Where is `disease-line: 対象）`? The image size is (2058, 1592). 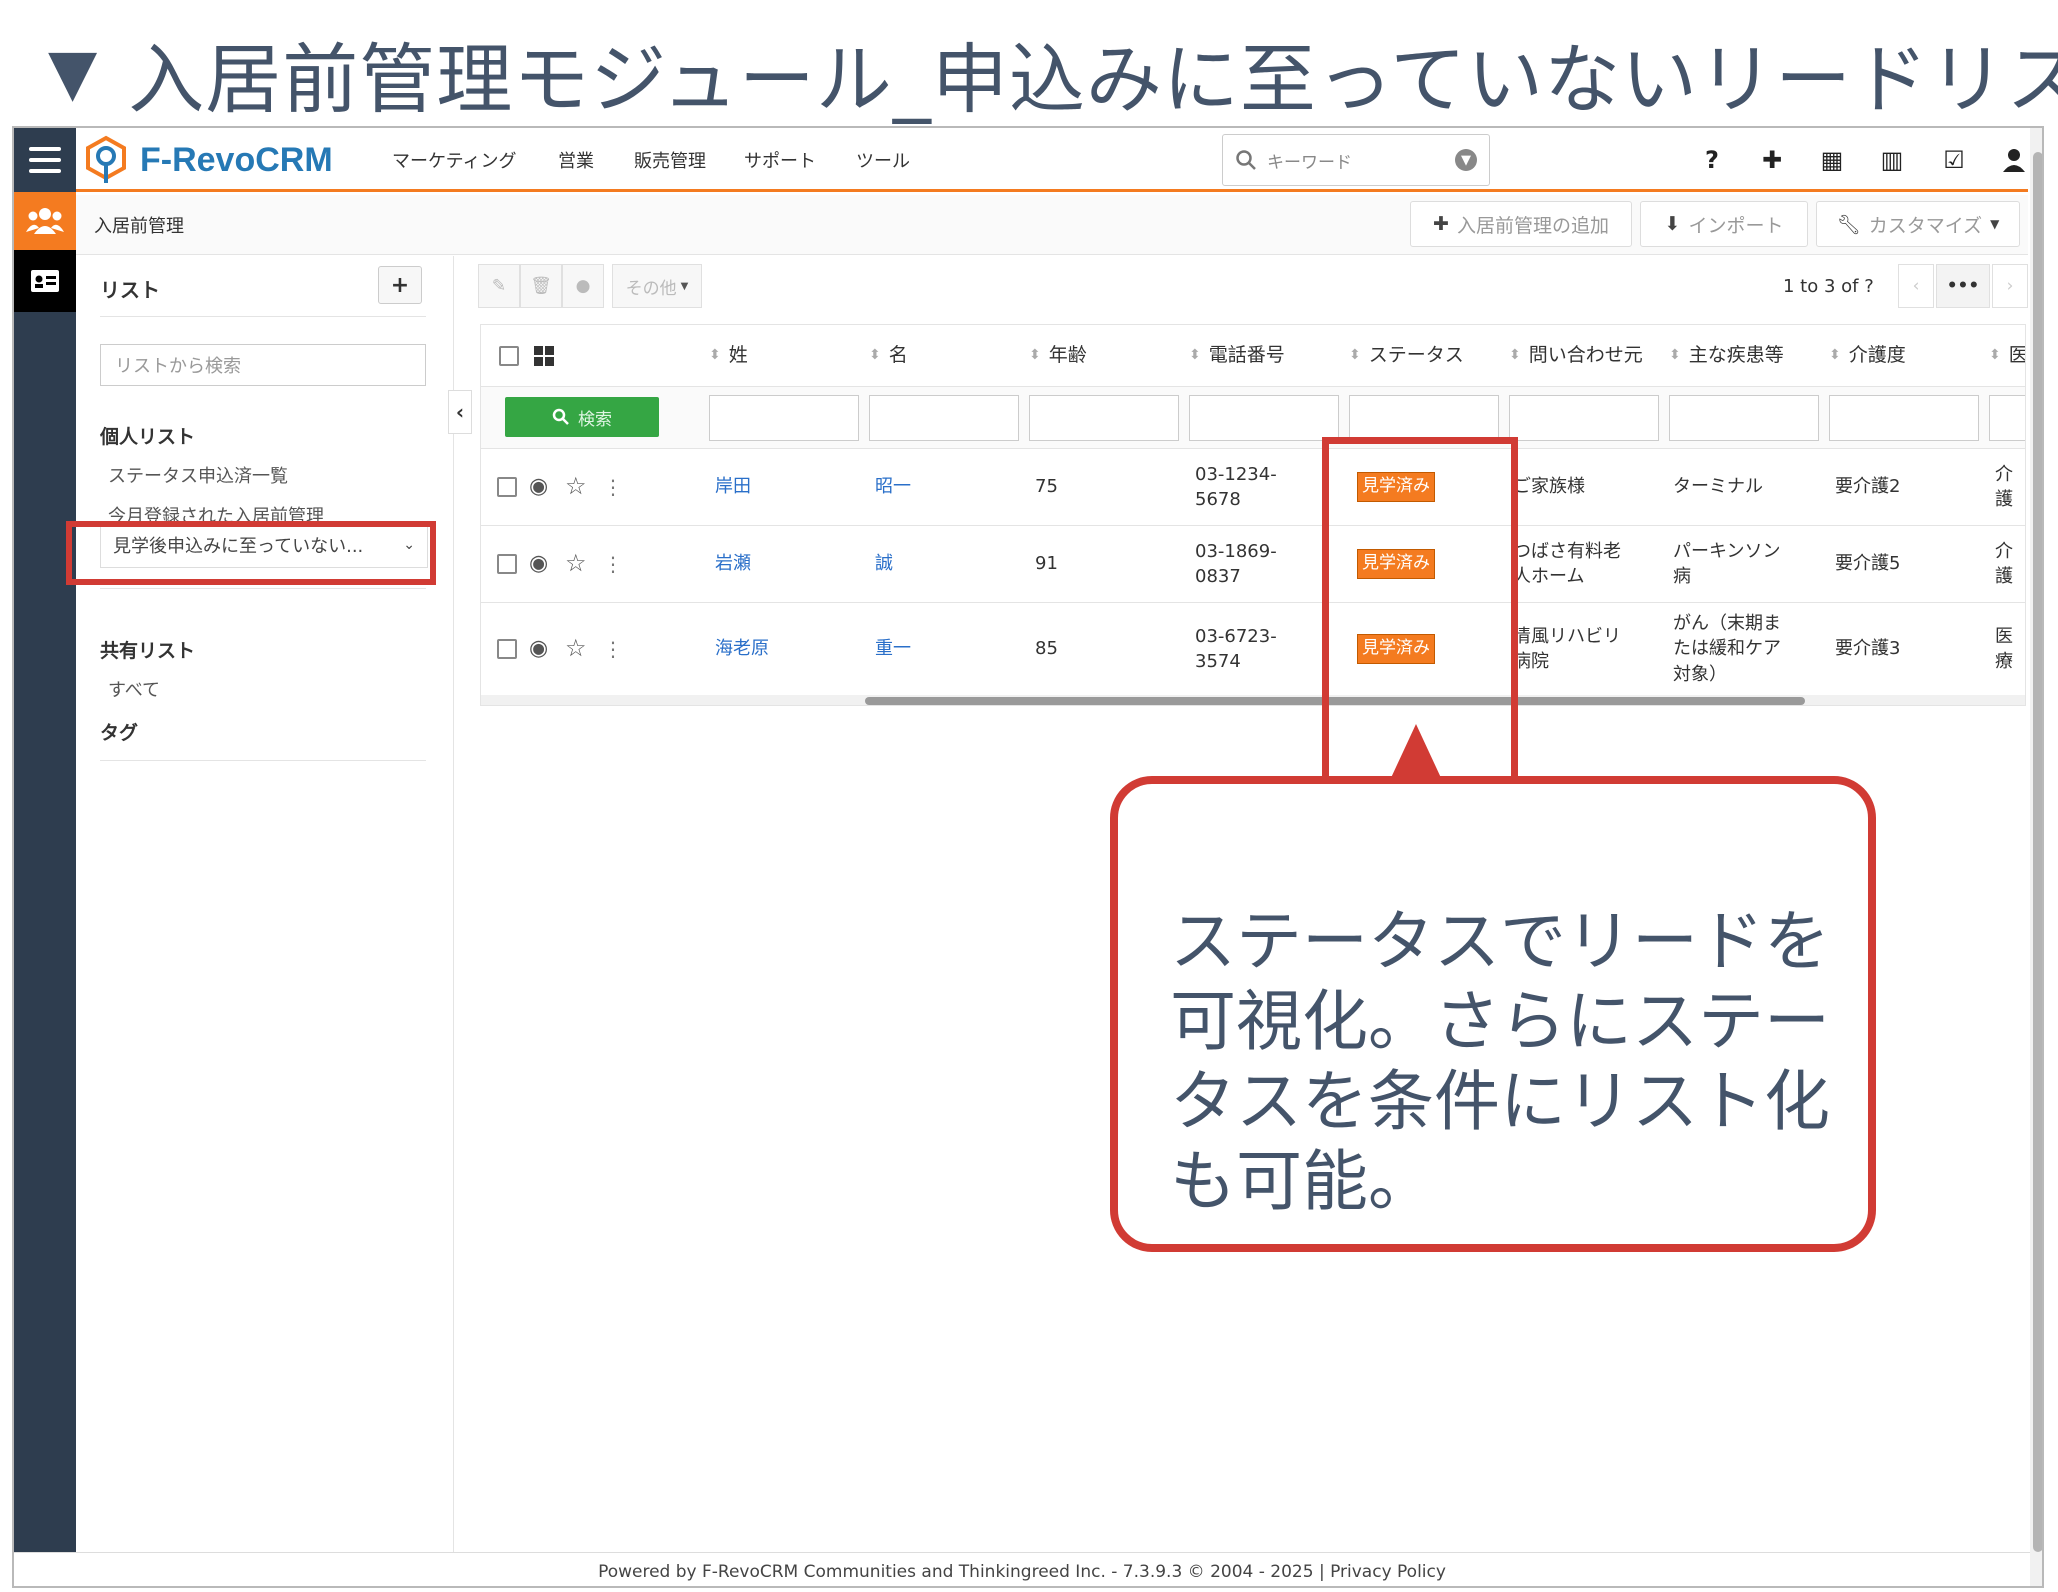
disease-line: 対象） is located at coordinates (1700, 674).